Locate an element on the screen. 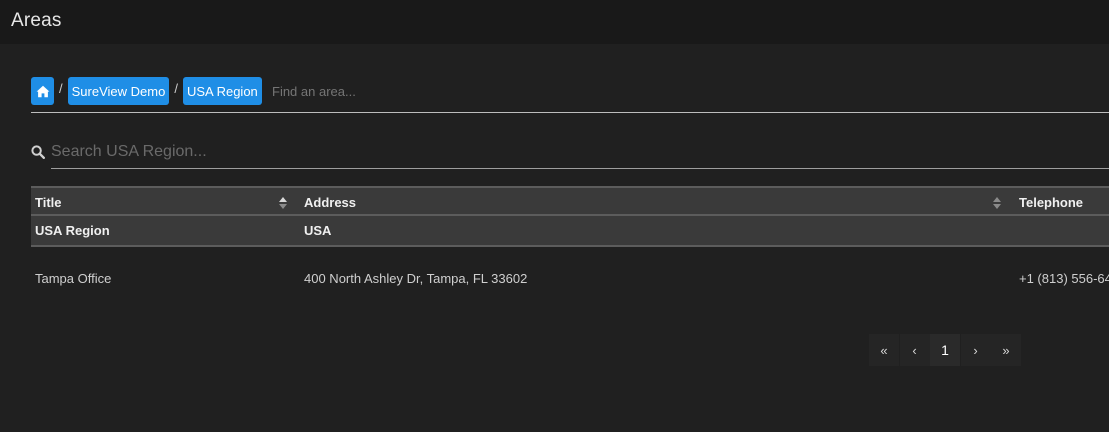 This screenshot has width=1109, height=432. previous-page-button: ‹ is located at coordinates (914, 350).